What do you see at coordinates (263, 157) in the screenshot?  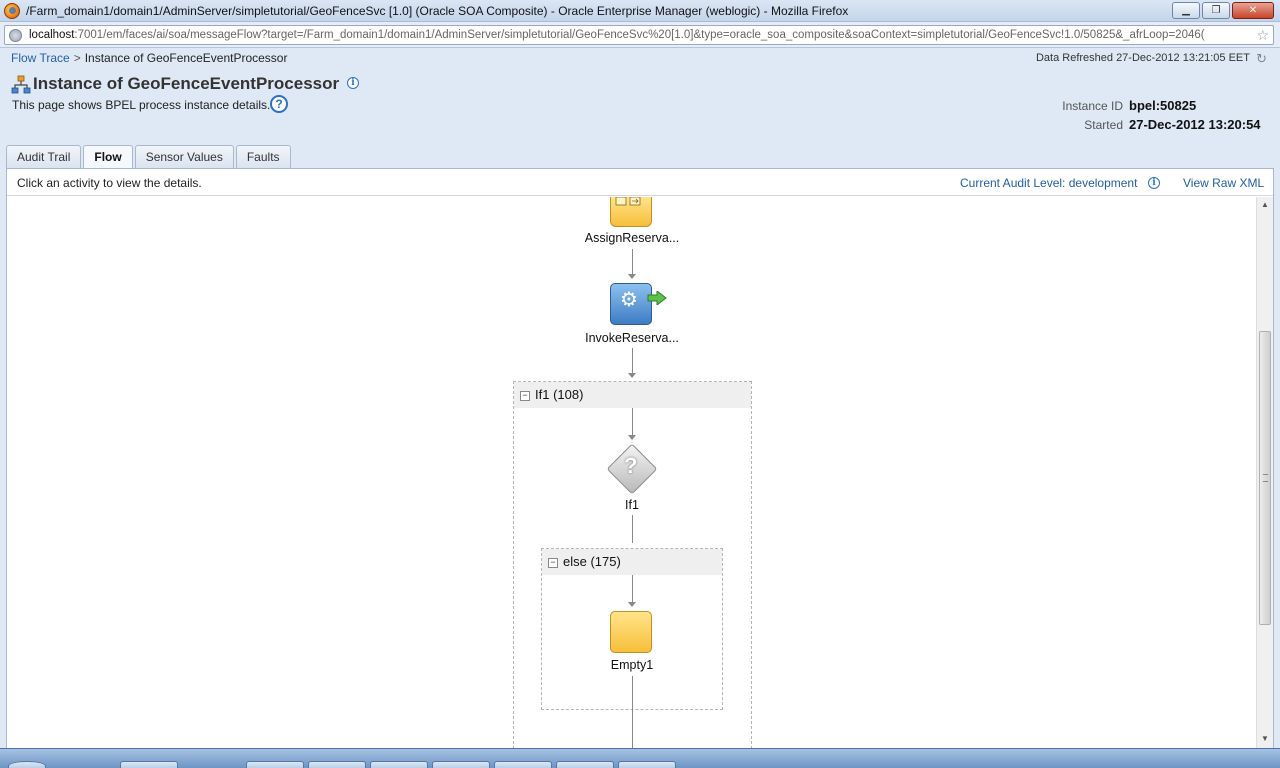 I see `tab-faults: Faults` at bounding box center [263, 157].